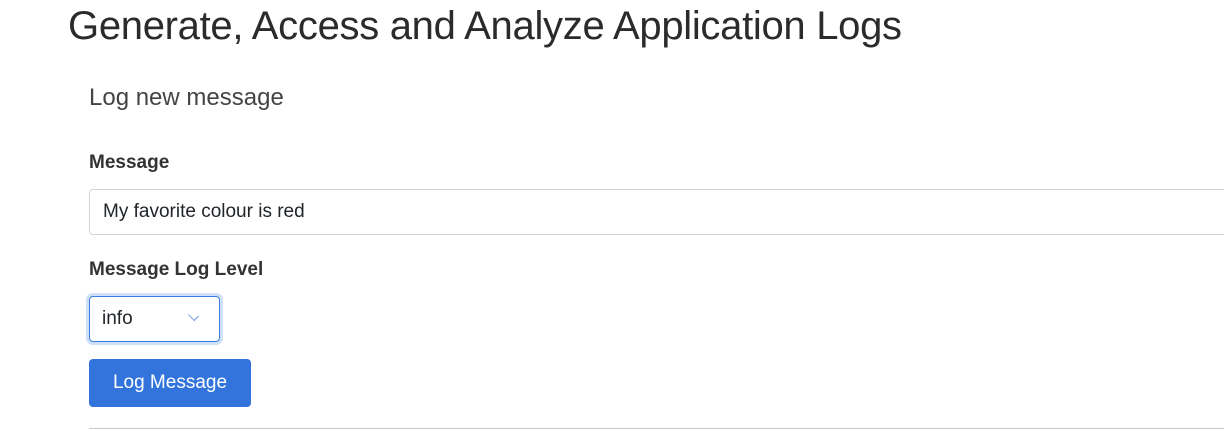 This screenshot has width=1224, height=448. Describe the element at coordinates (186, 97) in the screenshot. I see `section-title: Log new message` at that location.